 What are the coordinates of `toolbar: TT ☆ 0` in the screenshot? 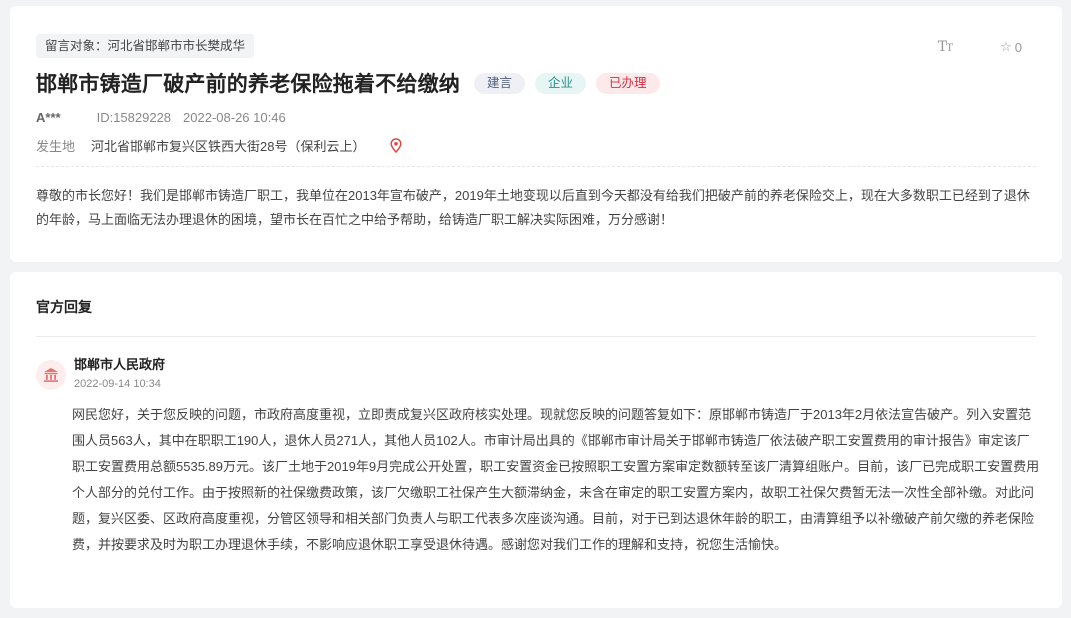 It's located at (980, 47).